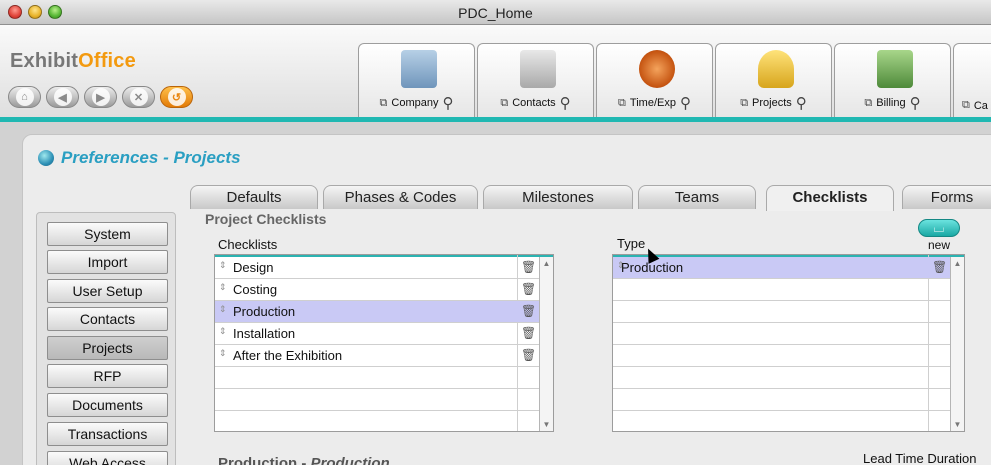 The height and width of the screenshot is (465, 991). I want to click on new-label: new, so click(939, 245).